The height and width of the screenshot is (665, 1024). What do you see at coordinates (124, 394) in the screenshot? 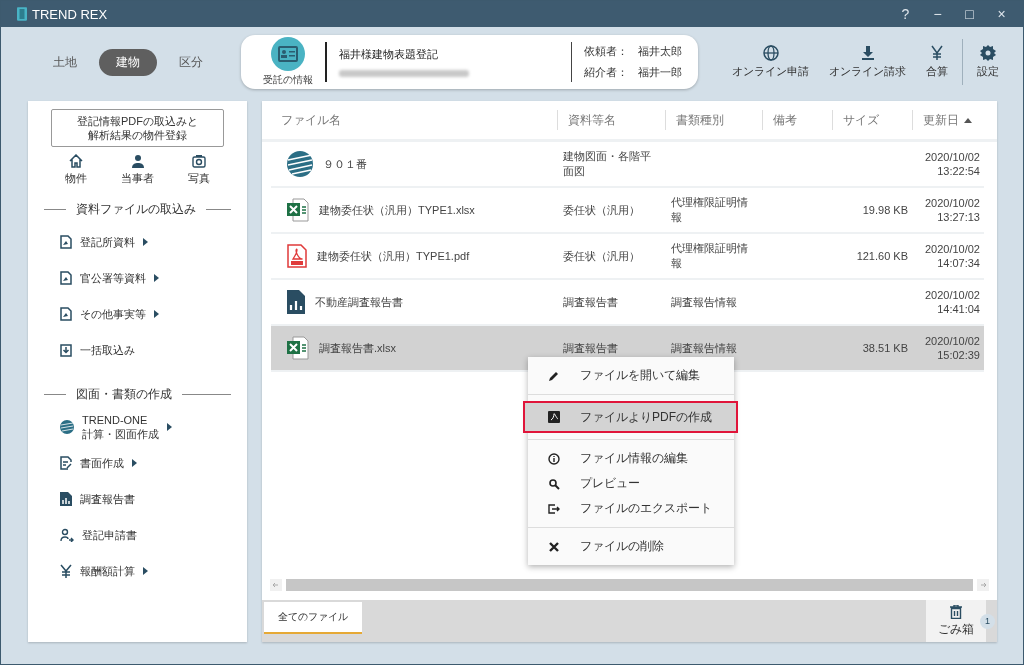
I see `section-heading: 図面・書類の作成` at bounding box center [124, 394].